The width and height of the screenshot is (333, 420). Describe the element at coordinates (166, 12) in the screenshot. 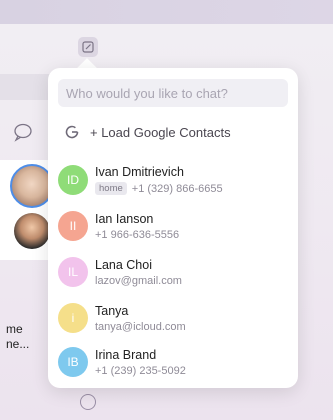

I see `top-bar` at that location.